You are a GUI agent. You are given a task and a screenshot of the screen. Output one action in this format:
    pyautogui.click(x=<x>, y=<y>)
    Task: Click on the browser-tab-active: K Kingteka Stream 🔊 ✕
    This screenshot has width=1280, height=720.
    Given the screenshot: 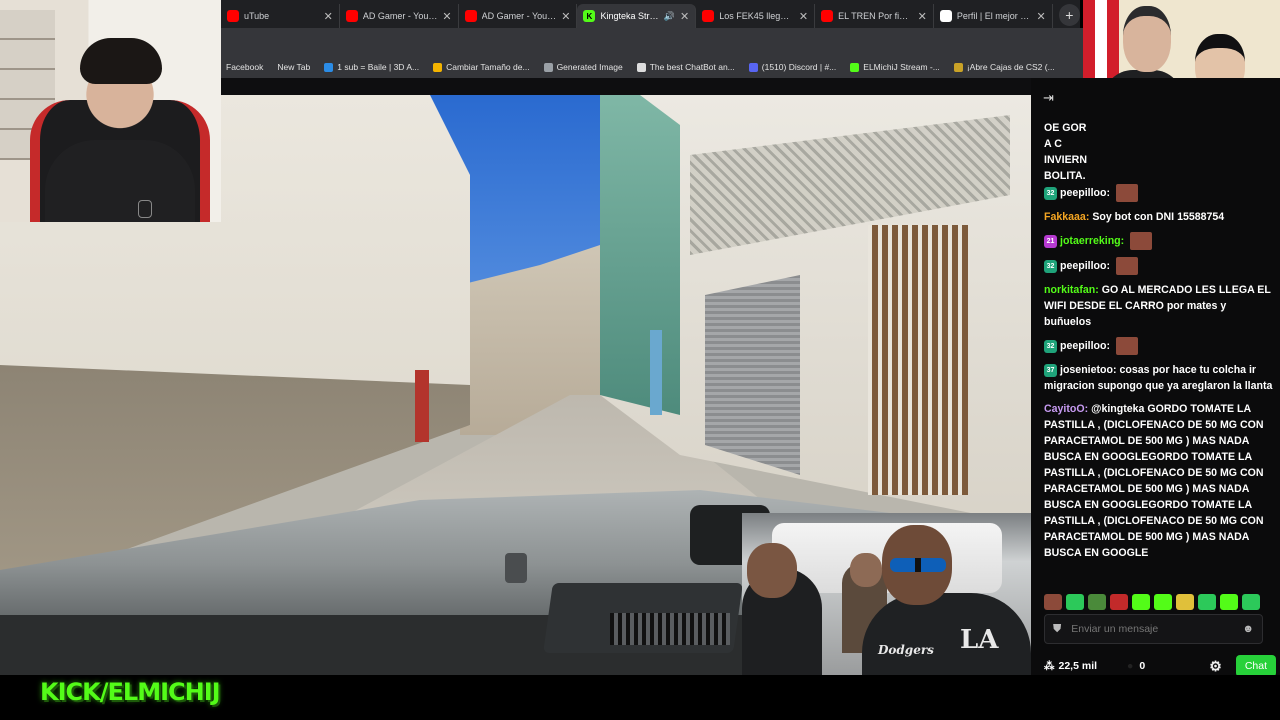 What is the action you would take?
    pyautogui.click(x=637, y=16)
    